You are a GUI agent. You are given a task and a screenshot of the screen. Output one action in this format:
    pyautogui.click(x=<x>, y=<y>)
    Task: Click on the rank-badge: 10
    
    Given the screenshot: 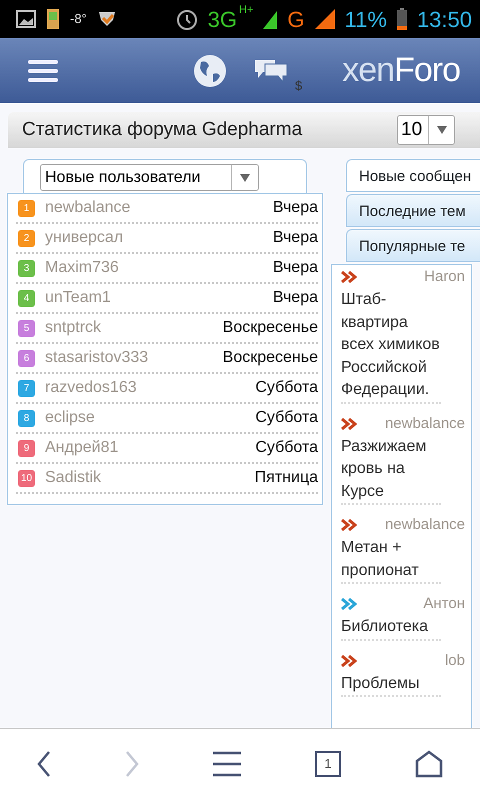 What is the action you would take?
    pyautogui.click(x=26, y=478)
    